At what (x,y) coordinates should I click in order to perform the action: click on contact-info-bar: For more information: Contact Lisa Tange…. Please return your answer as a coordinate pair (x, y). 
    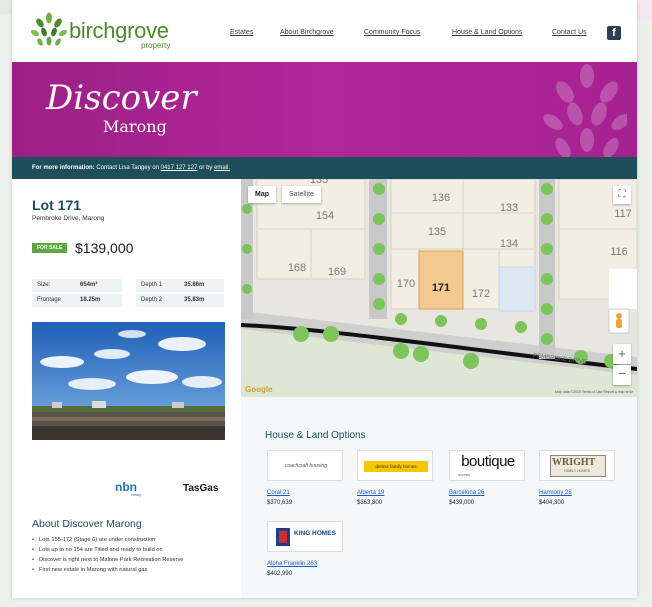
    Looking at the image, I should click on (324, 168).